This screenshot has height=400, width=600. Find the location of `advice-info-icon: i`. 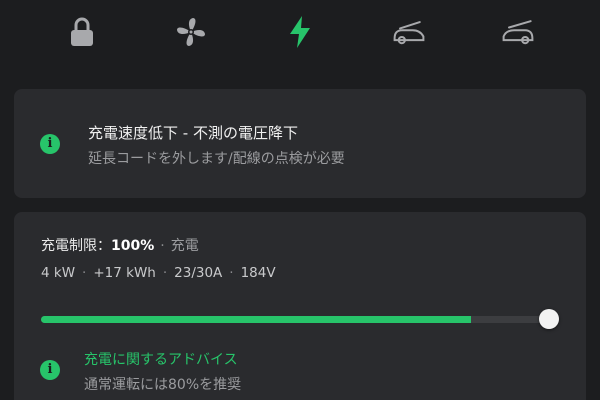

advice-info-icon: i is located at coordinates (50, 370).